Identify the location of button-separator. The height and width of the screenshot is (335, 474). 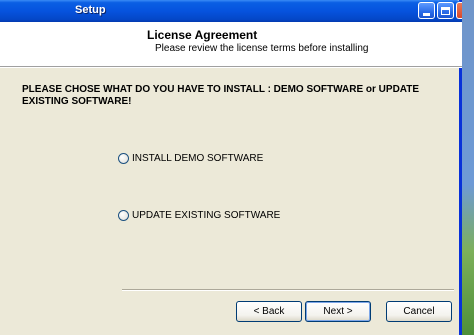
(288, 290).